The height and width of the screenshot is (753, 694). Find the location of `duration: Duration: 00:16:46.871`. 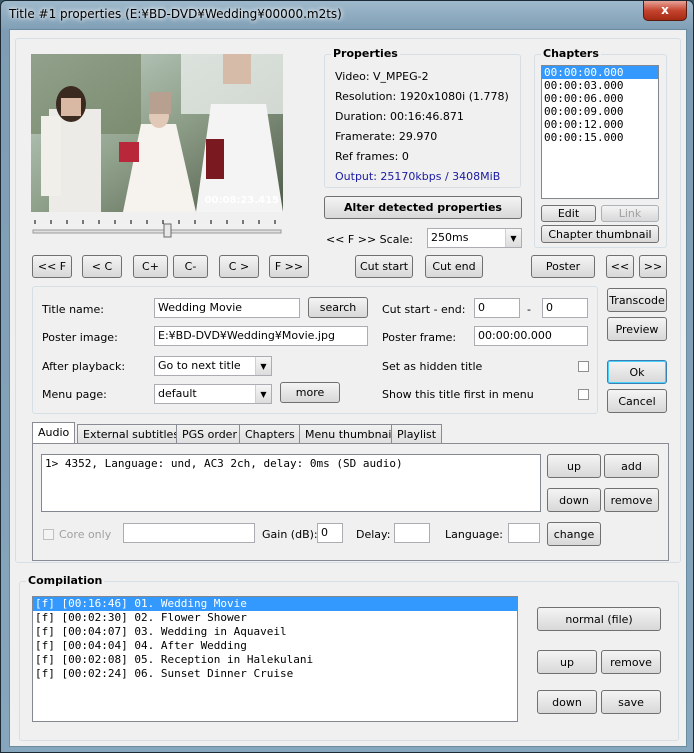

duration: Duration: 00:16:46.871 is located at coordinates (399, 116).